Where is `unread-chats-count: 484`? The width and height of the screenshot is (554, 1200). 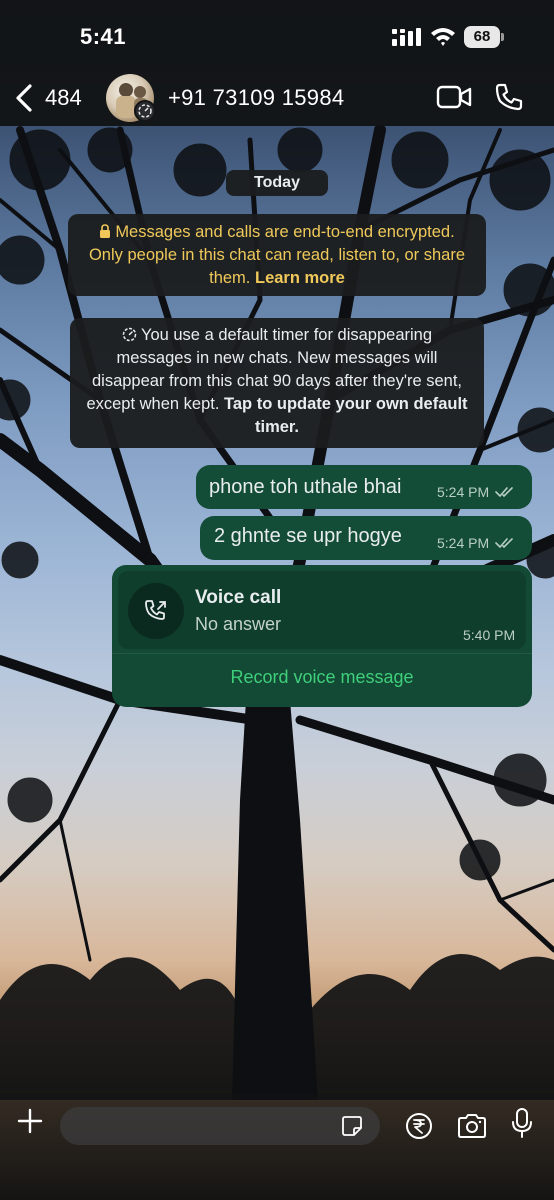 unread-chats-count: 484 is located at coordinates (63, 98).